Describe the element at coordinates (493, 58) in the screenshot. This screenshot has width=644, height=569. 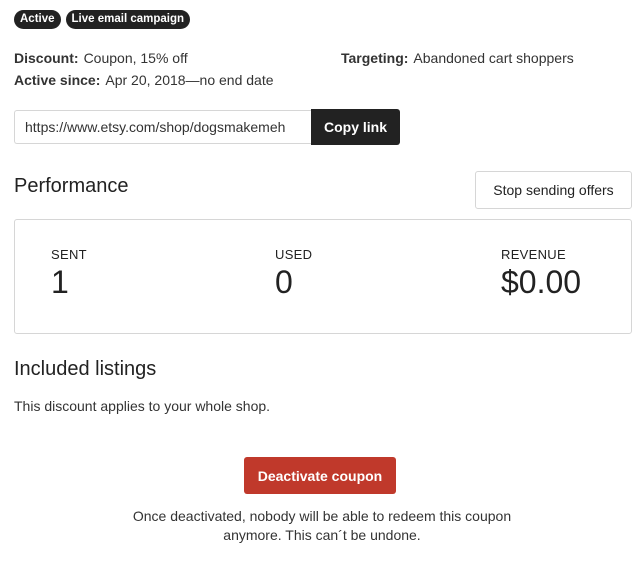
I see `targeting-value: Abandoned cart shoppers` at that location.